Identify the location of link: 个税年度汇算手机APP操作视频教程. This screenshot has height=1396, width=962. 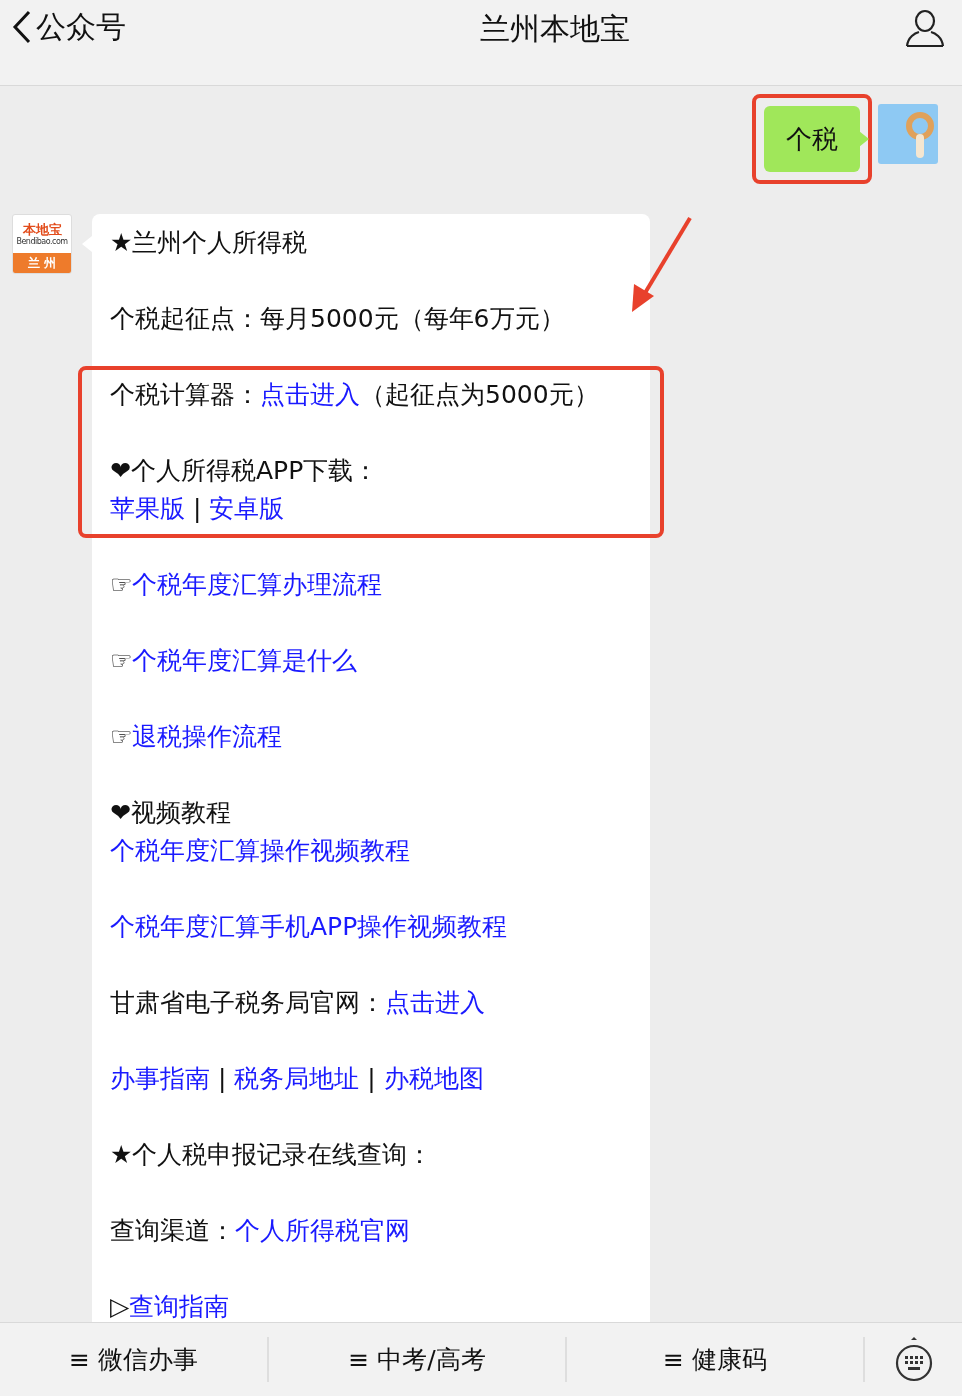
(309, 927).